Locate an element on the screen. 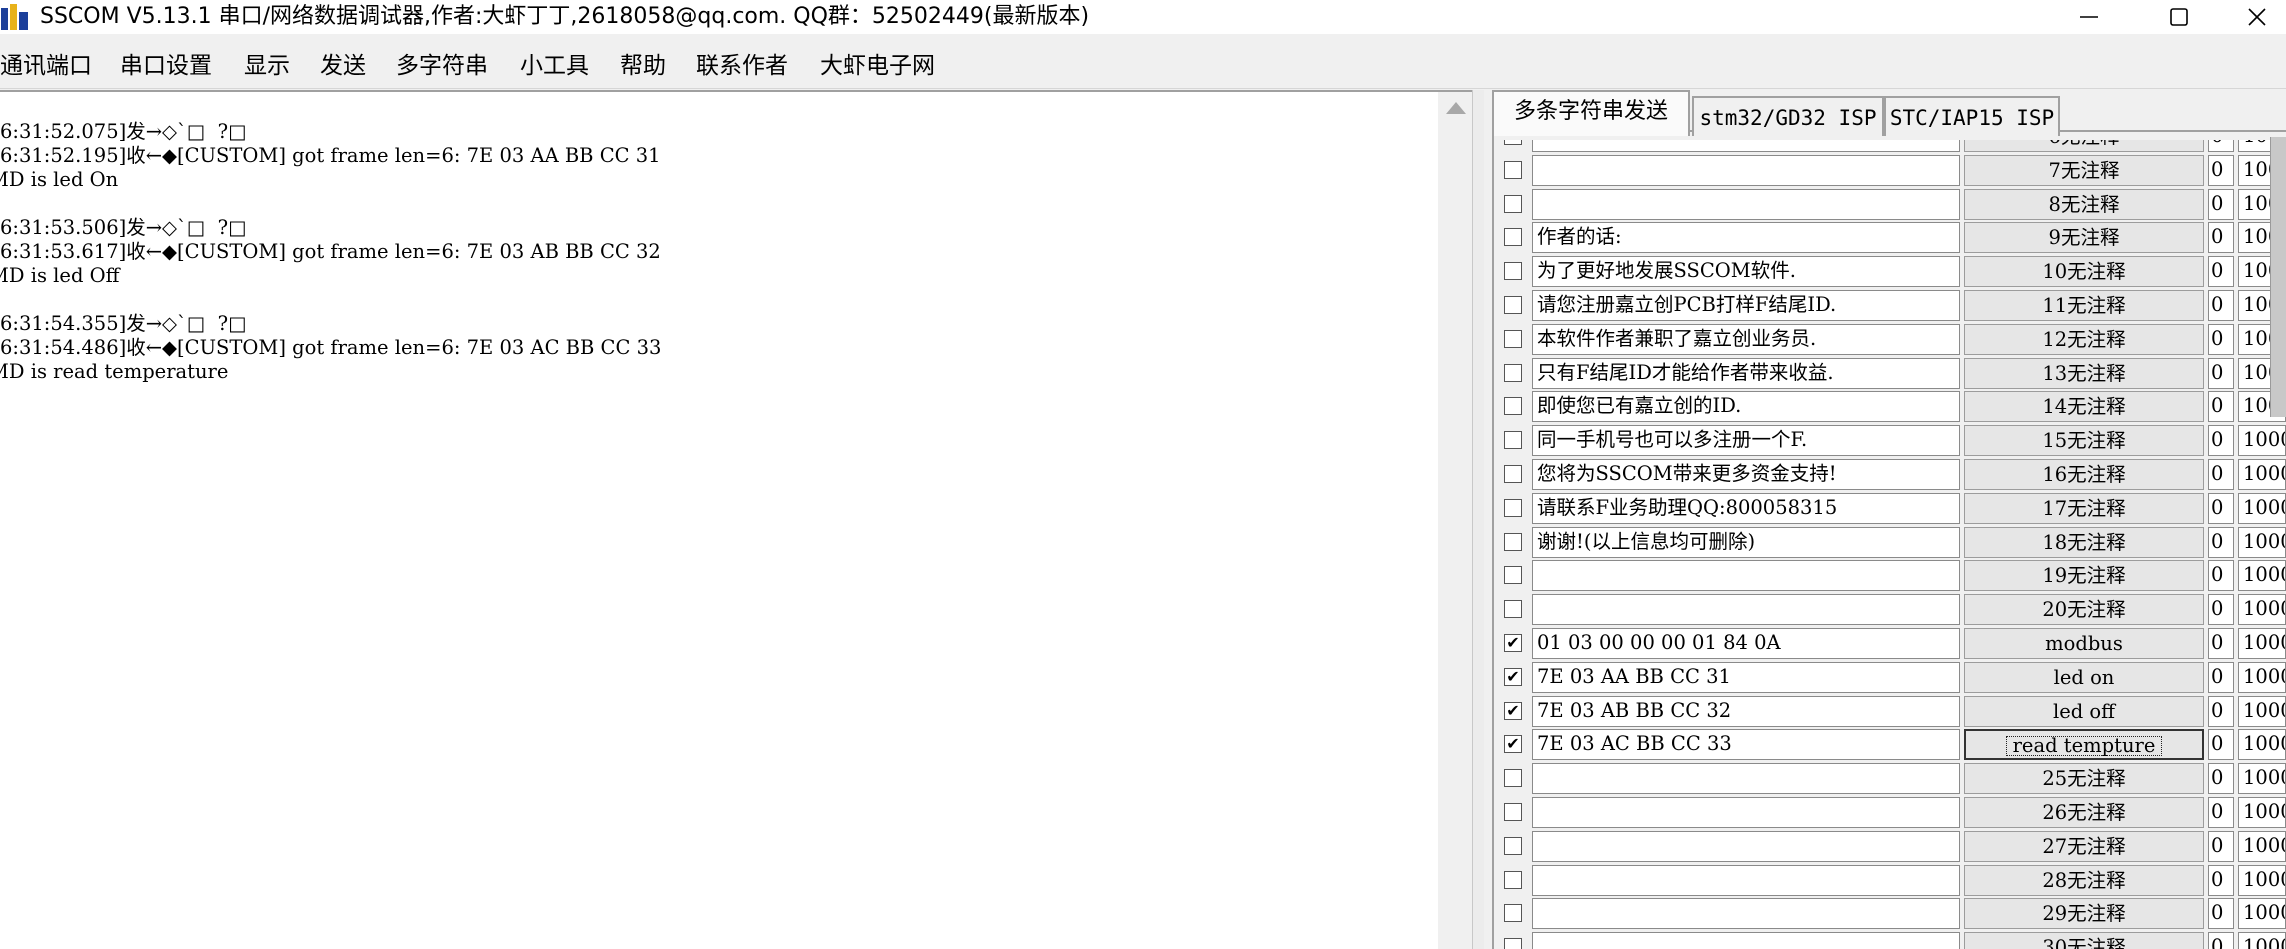 The width and height of the screenshot is (2286, 949). menu-comm-port: 通讯端口 is located at coordinates (46, 66).